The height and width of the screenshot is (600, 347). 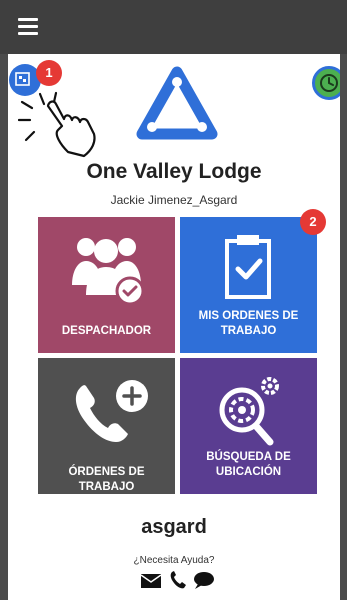 I want to click on dispatch-tile: DESPACHADOR, so click(x=106, y=285).